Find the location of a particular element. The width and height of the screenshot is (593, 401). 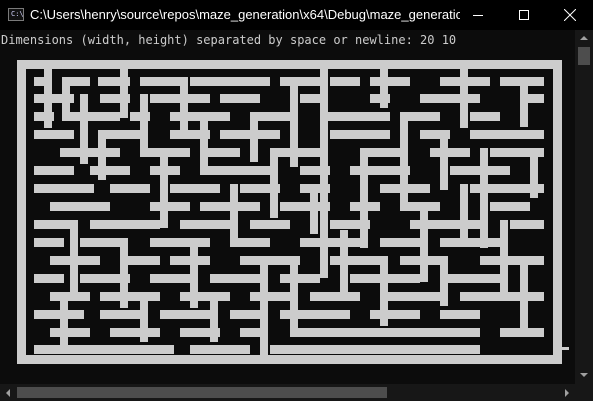

scroll-left-button is located at coordinates (8, 392).